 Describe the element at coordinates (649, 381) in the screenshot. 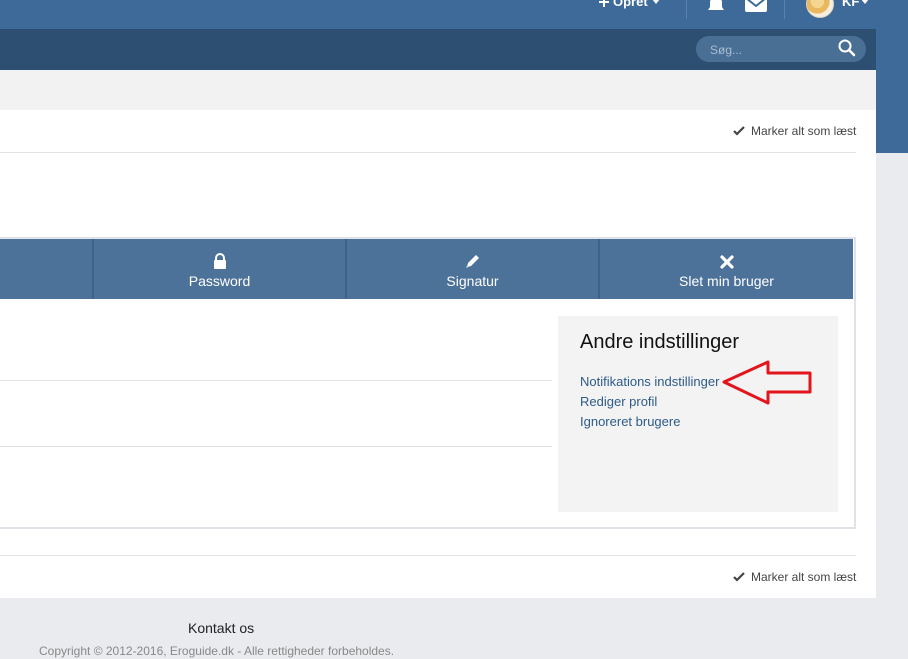

I see `notification-settings-link: Notifikations indstillinger` at that location.